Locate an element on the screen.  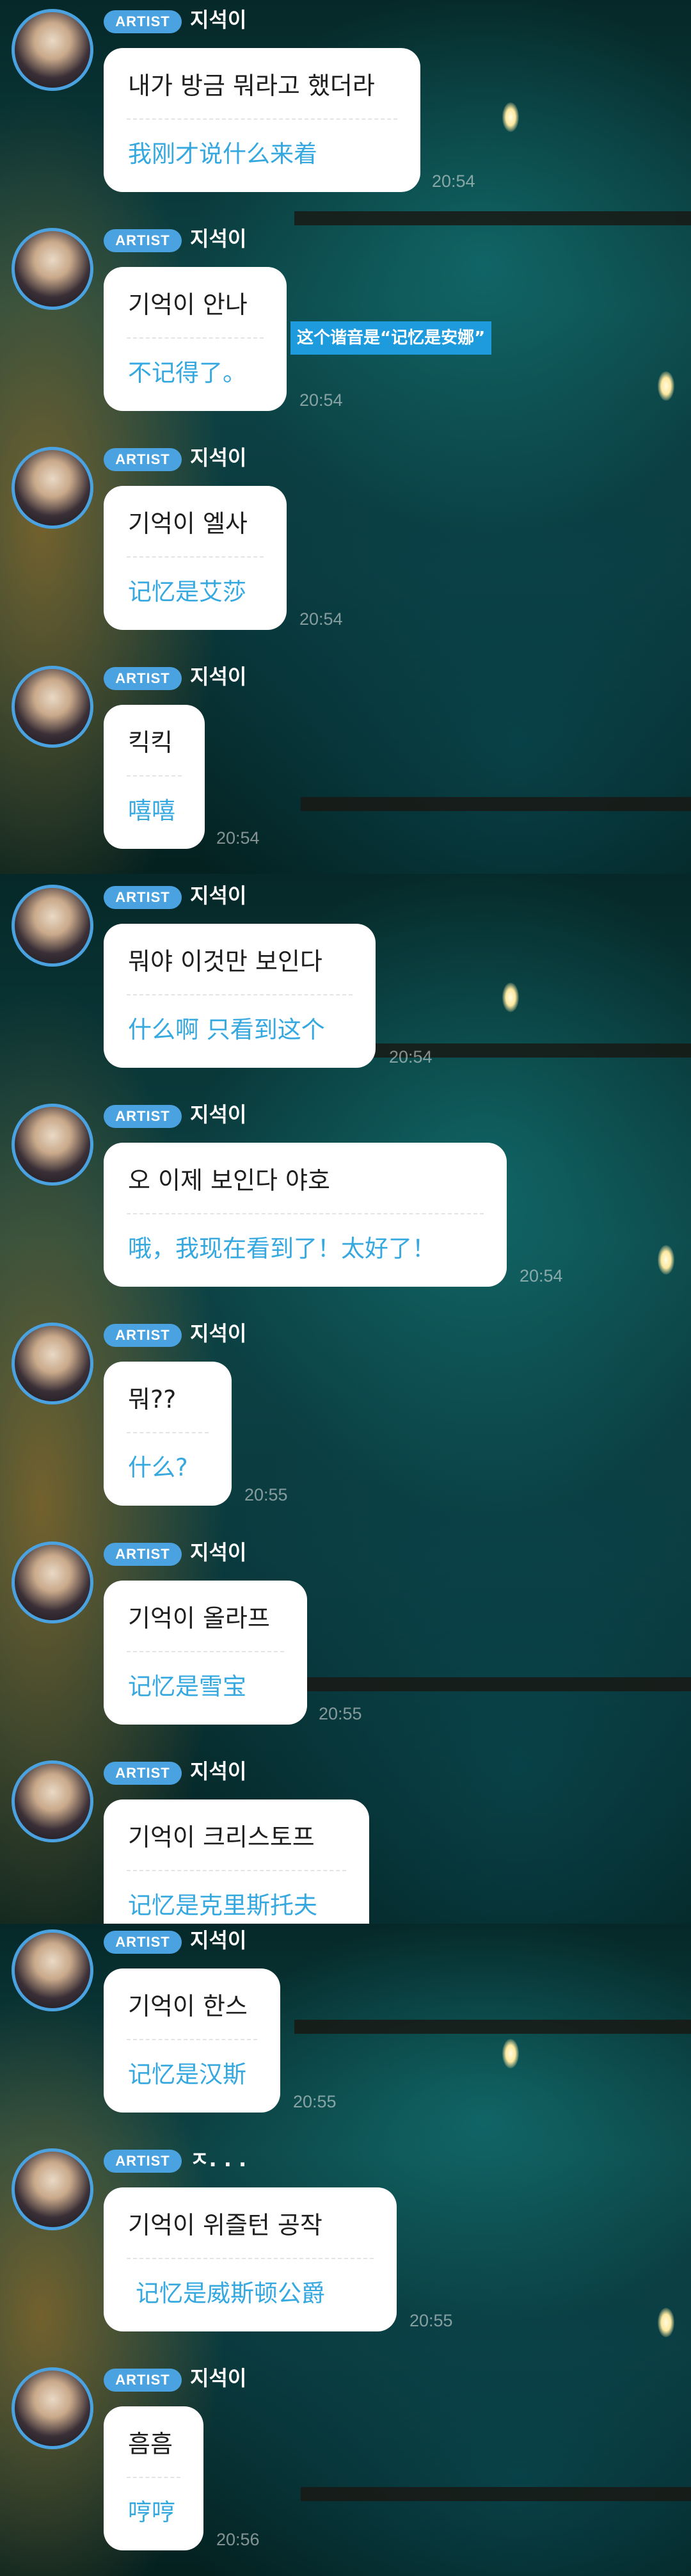
chinese-translation: 不记得了。 is located at coordinates (187, 373).